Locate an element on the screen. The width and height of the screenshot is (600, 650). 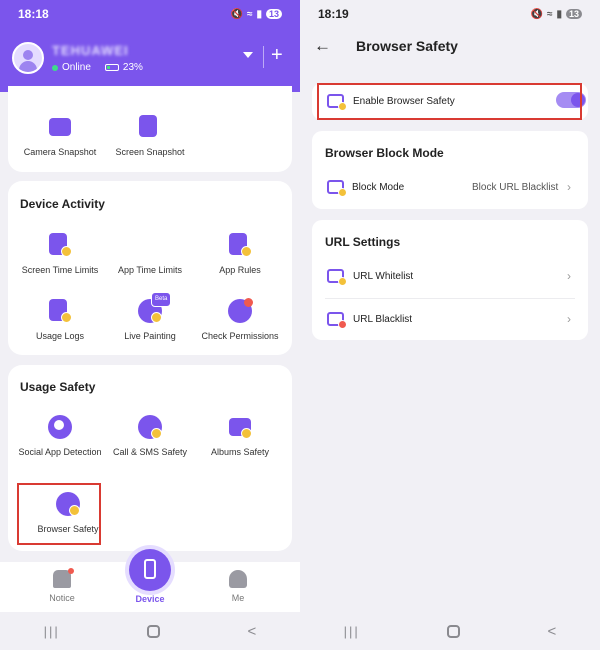
bell-icon is located at coordinates (63, 578).